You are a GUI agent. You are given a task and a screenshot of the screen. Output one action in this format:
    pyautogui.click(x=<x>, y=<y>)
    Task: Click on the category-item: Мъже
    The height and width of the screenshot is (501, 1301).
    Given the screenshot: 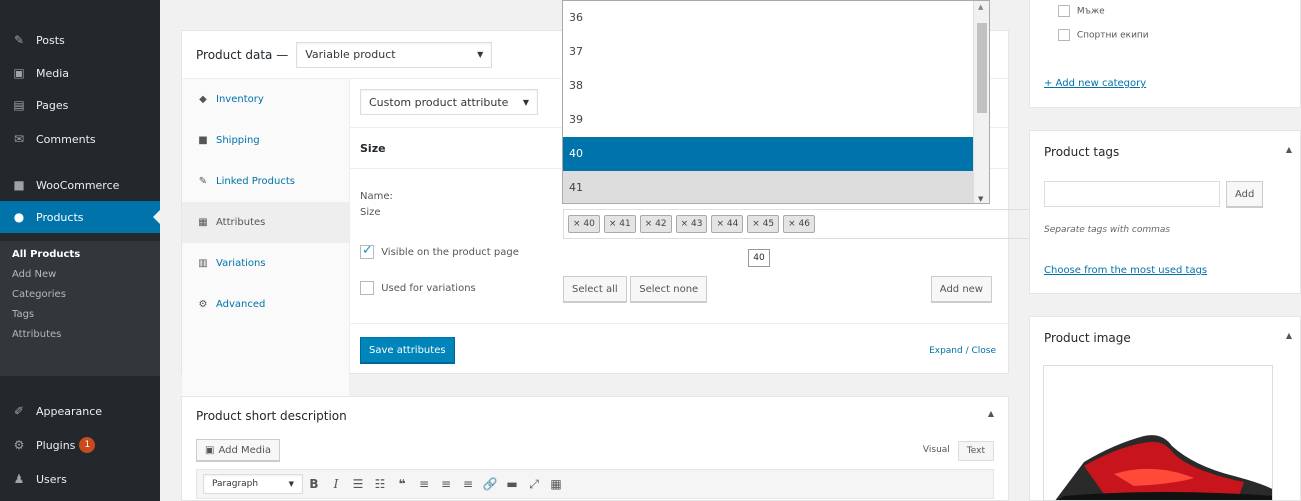 What is the action you would take?
    pyautogui.click(x=1081, y=11)
    